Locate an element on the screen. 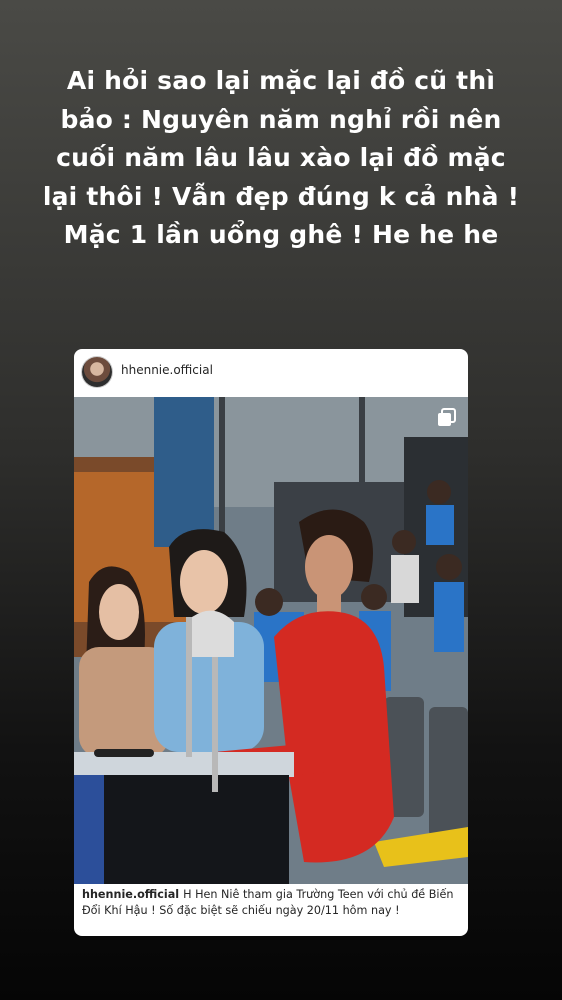 Image resolution: width=562 pixels, height=1000 pixels. avatar is located at coordinates (97, 372).